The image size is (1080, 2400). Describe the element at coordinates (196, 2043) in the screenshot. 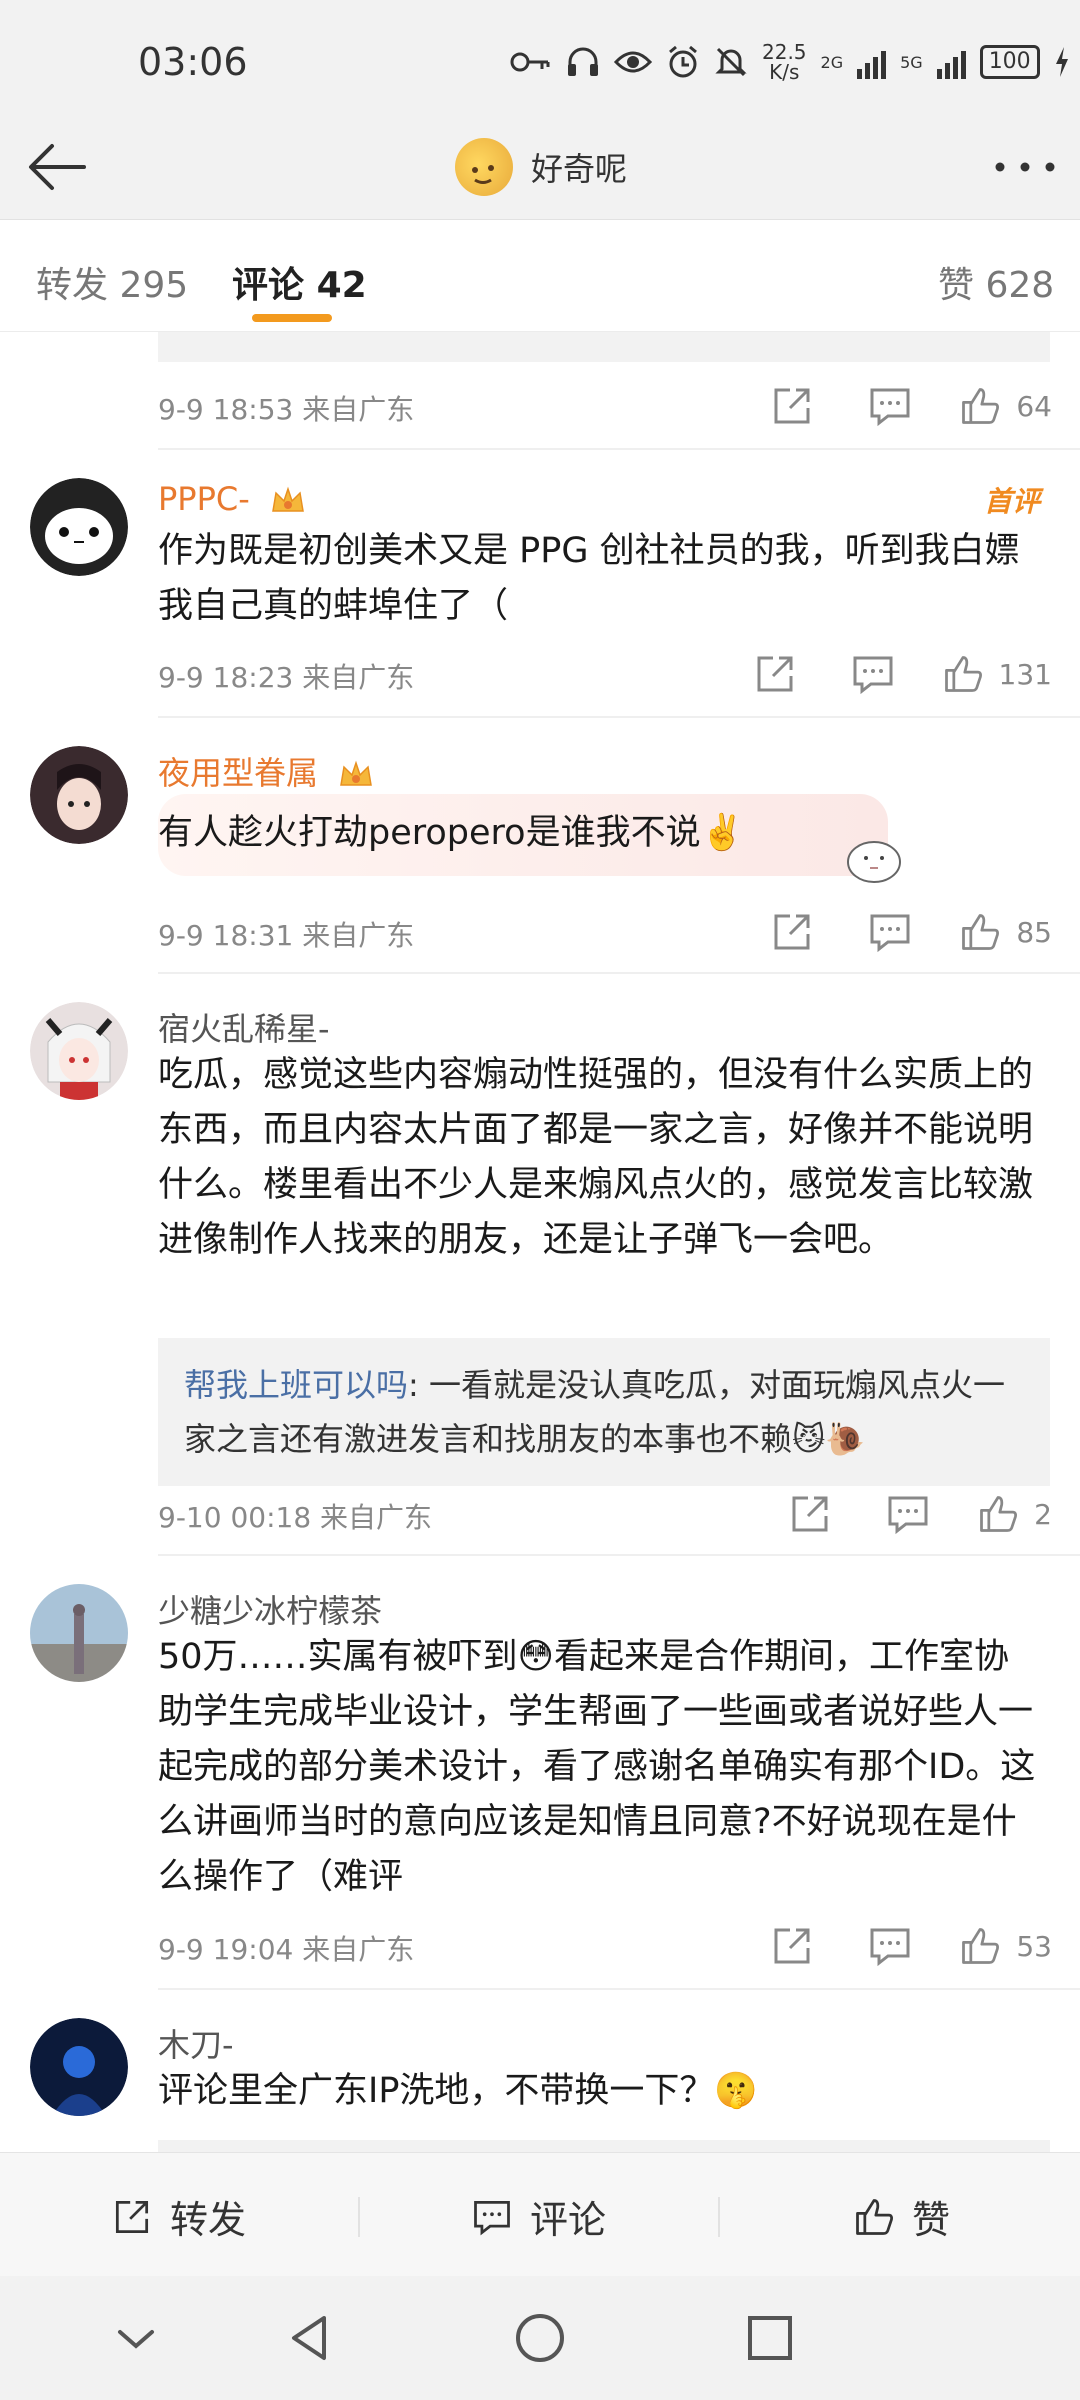

I see `comment-username: 木刀-` at that location.